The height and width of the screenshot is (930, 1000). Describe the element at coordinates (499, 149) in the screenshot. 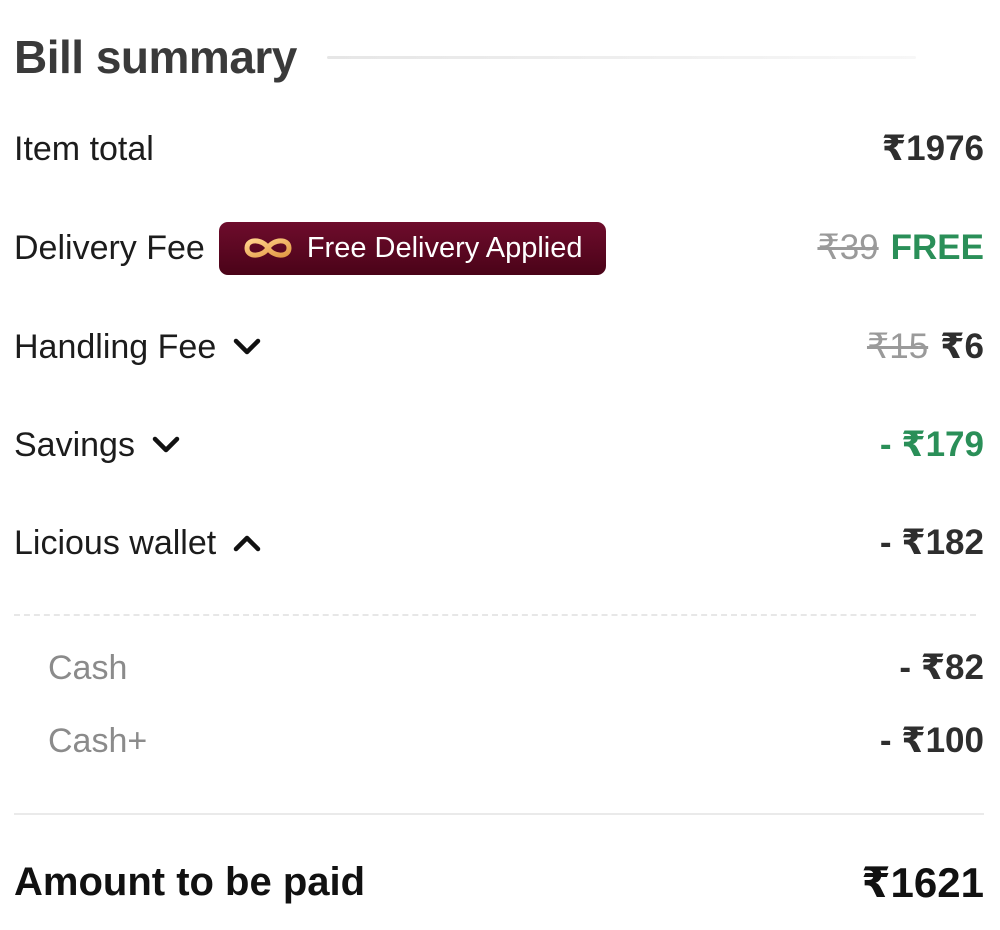

I see `item-total-row: Item total ₹1976` at that location.